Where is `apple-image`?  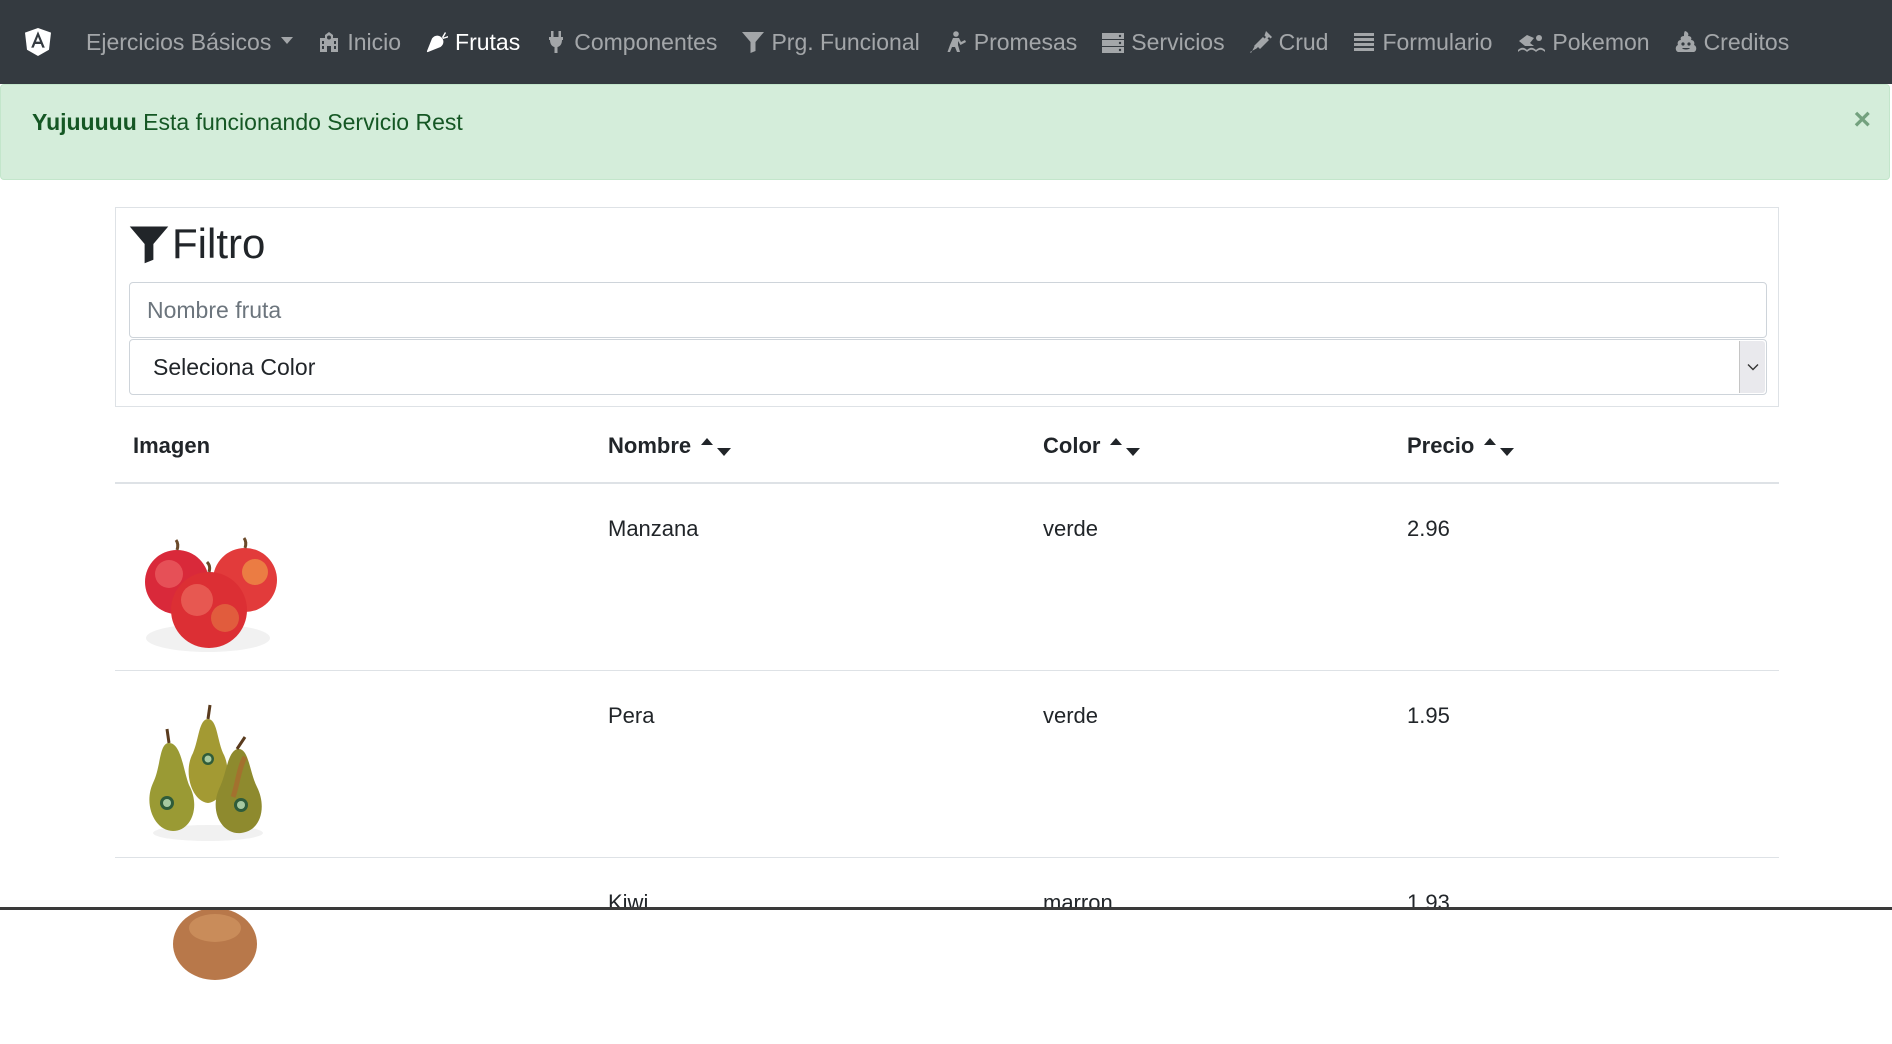 apple-image is located at coordinates (208, 585).